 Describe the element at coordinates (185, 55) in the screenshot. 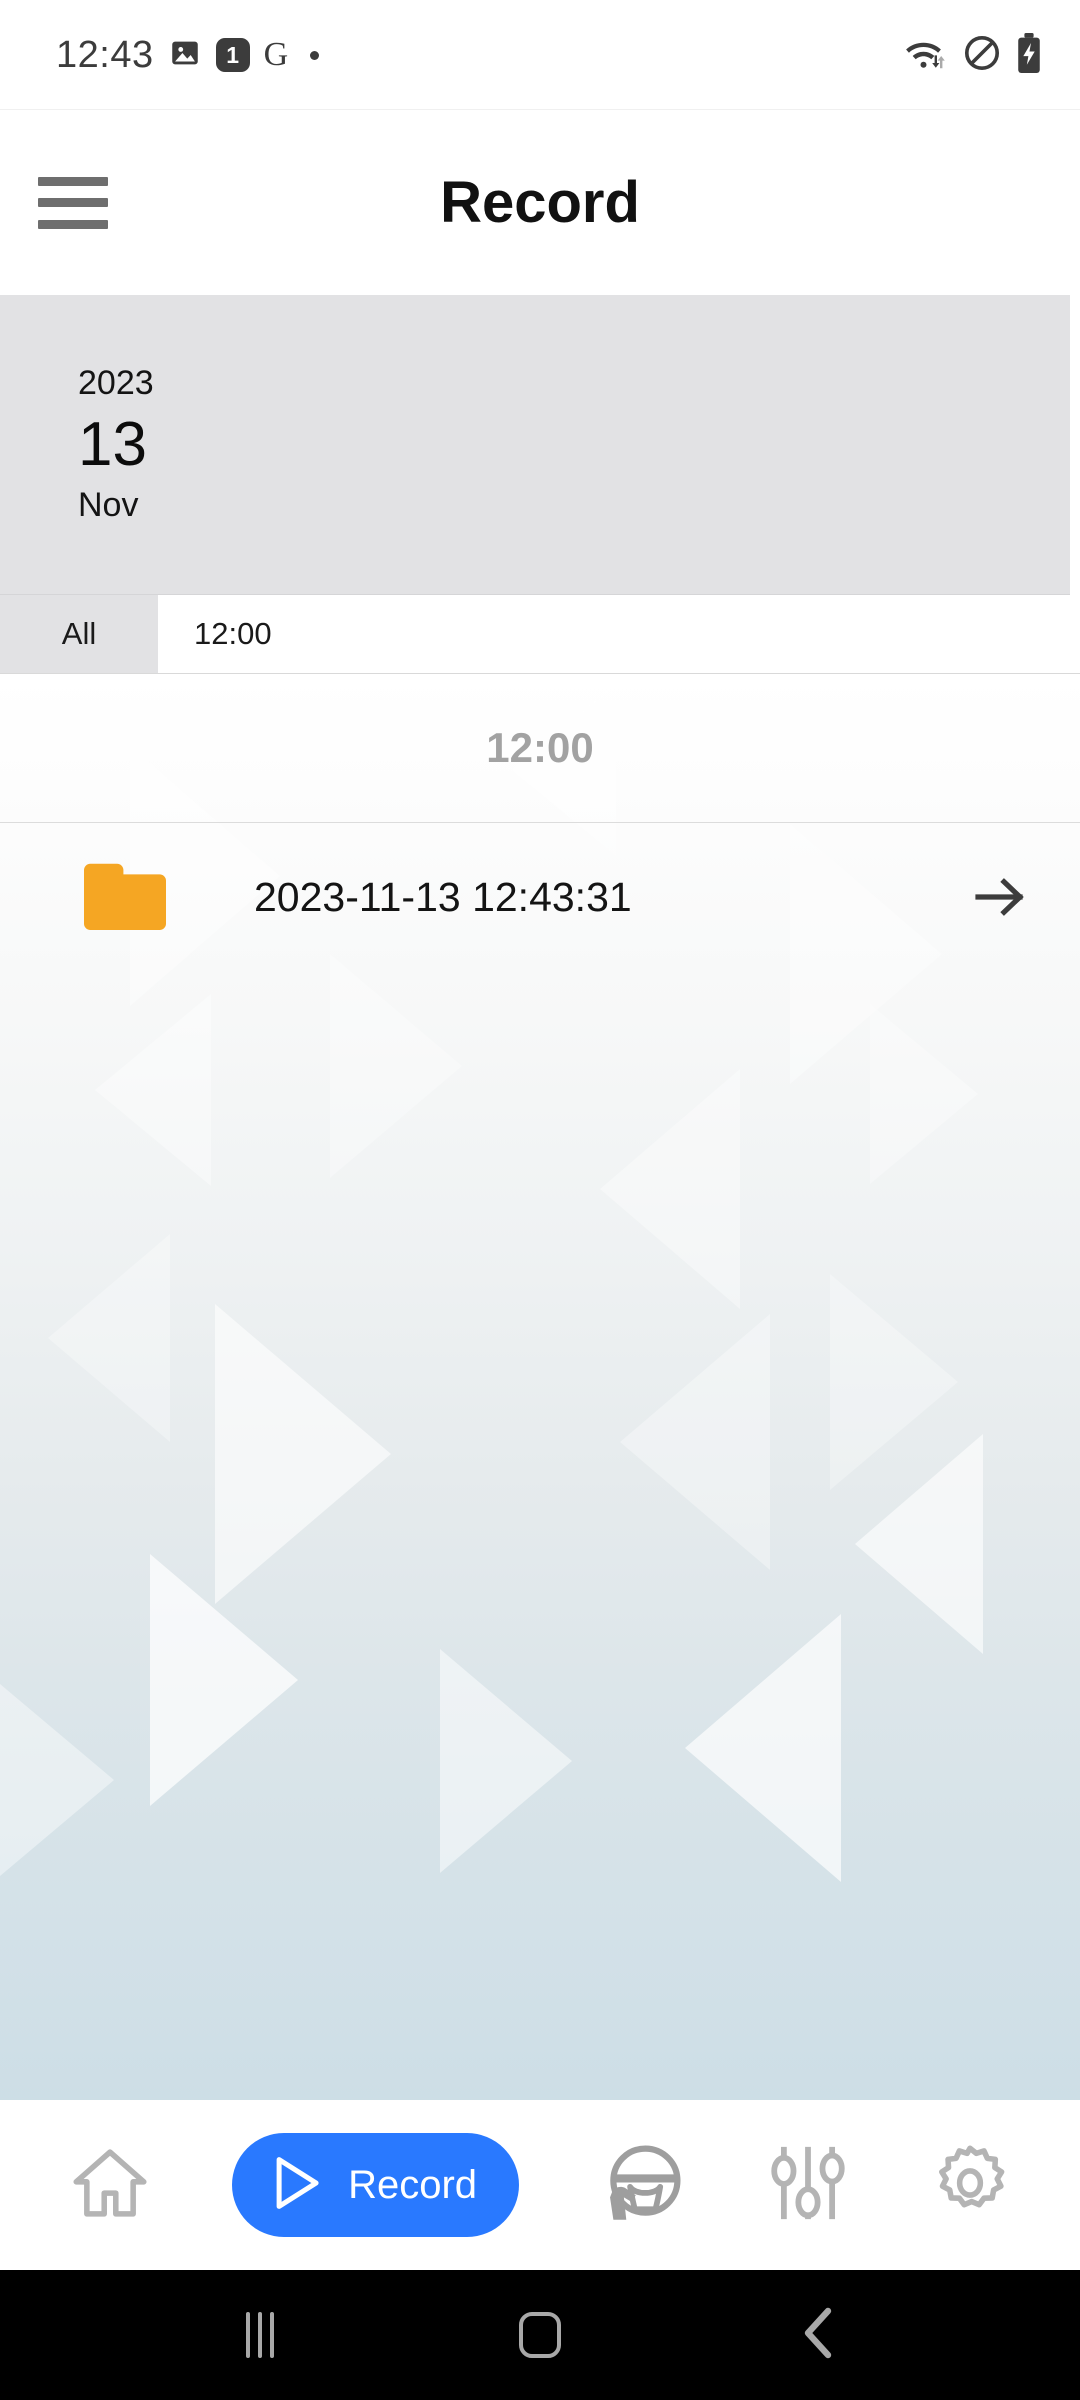

I see `photo-icon` at that location.